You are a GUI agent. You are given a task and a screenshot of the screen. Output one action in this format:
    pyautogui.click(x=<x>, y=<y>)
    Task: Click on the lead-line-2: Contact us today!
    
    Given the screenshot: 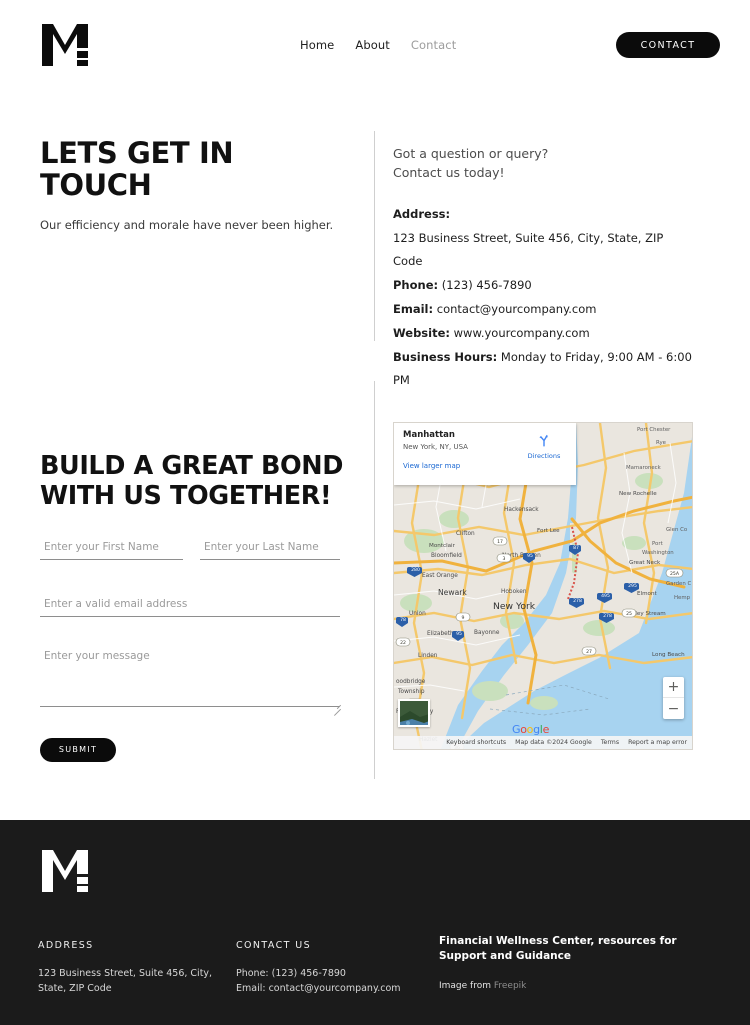 What is the action you would take?
    pyautogui.click(x=449, y=173)
    